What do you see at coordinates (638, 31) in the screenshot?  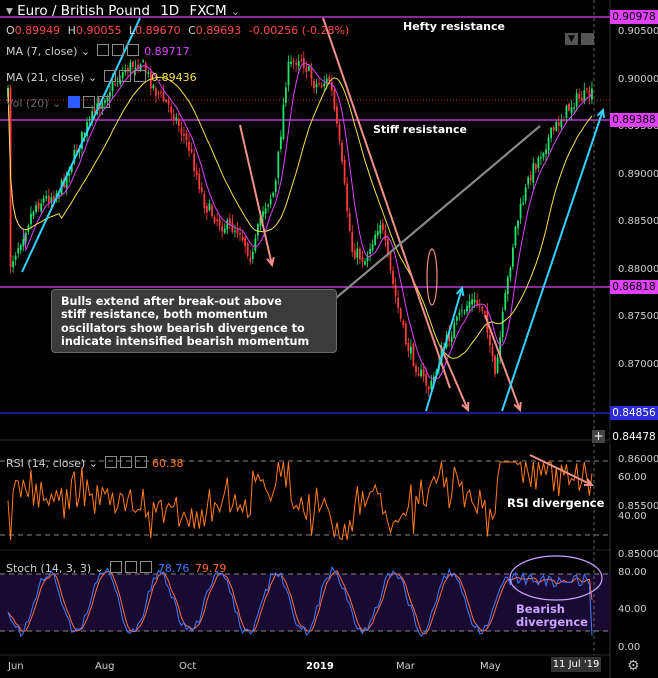 I see `price-axis-label: 0.90500` at bounding box center [638, 31].